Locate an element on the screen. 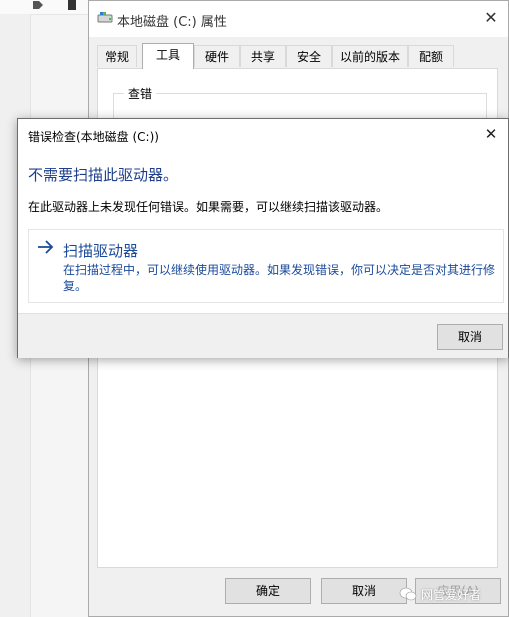 The height and width of the screenshot is (617, 509). tab-general: 常规 is located at coordinates (117, 56).